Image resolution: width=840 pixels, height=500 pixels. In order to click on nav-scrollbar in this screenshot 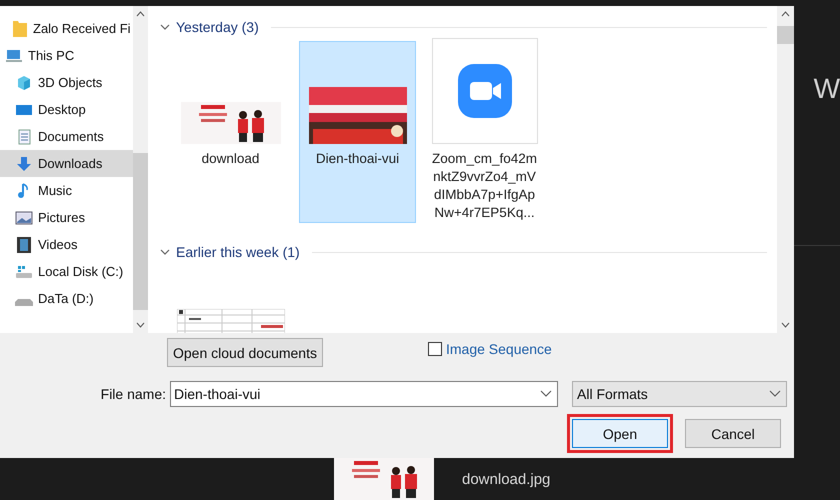, I will do `click(140, 169)`.